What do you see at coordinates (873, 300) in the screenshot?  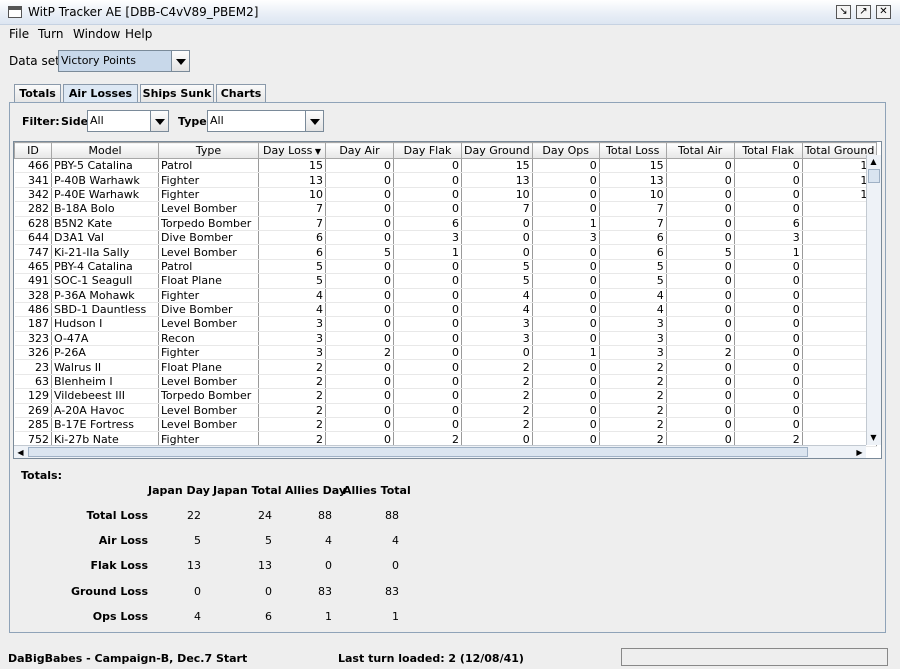 I see `vertical-scrollbar: ▲ ▼` at bounding box center [873, 300].